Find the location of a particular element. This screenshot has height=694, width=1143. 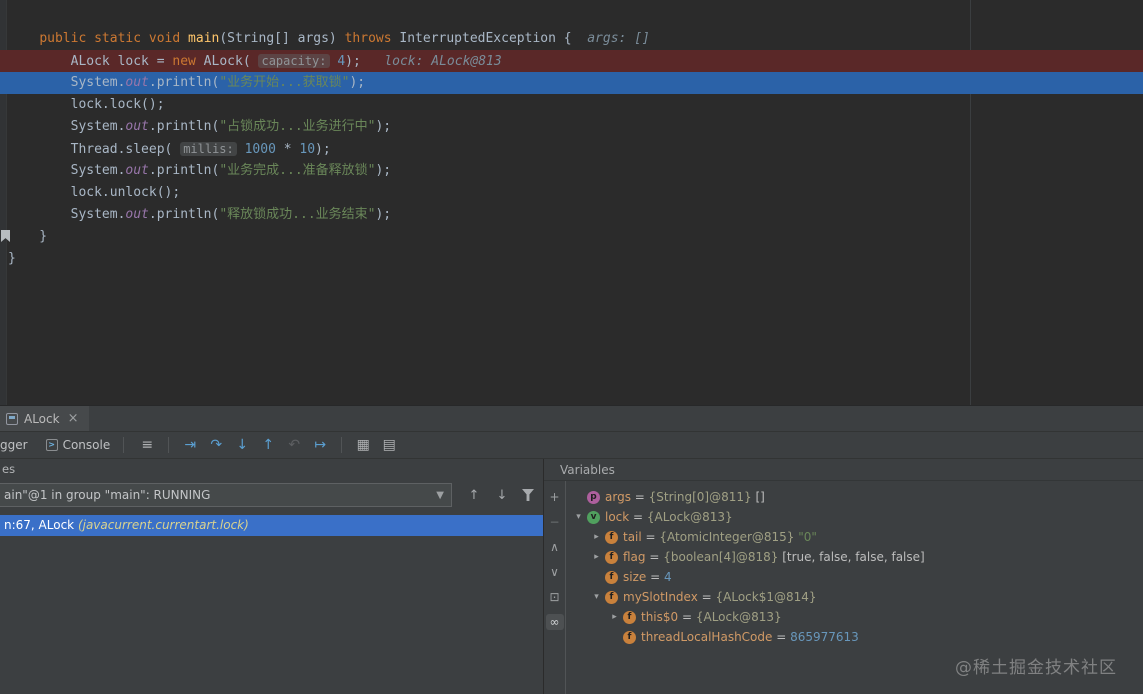

menu-icon: ≡ is located at coordinates (147, 445).